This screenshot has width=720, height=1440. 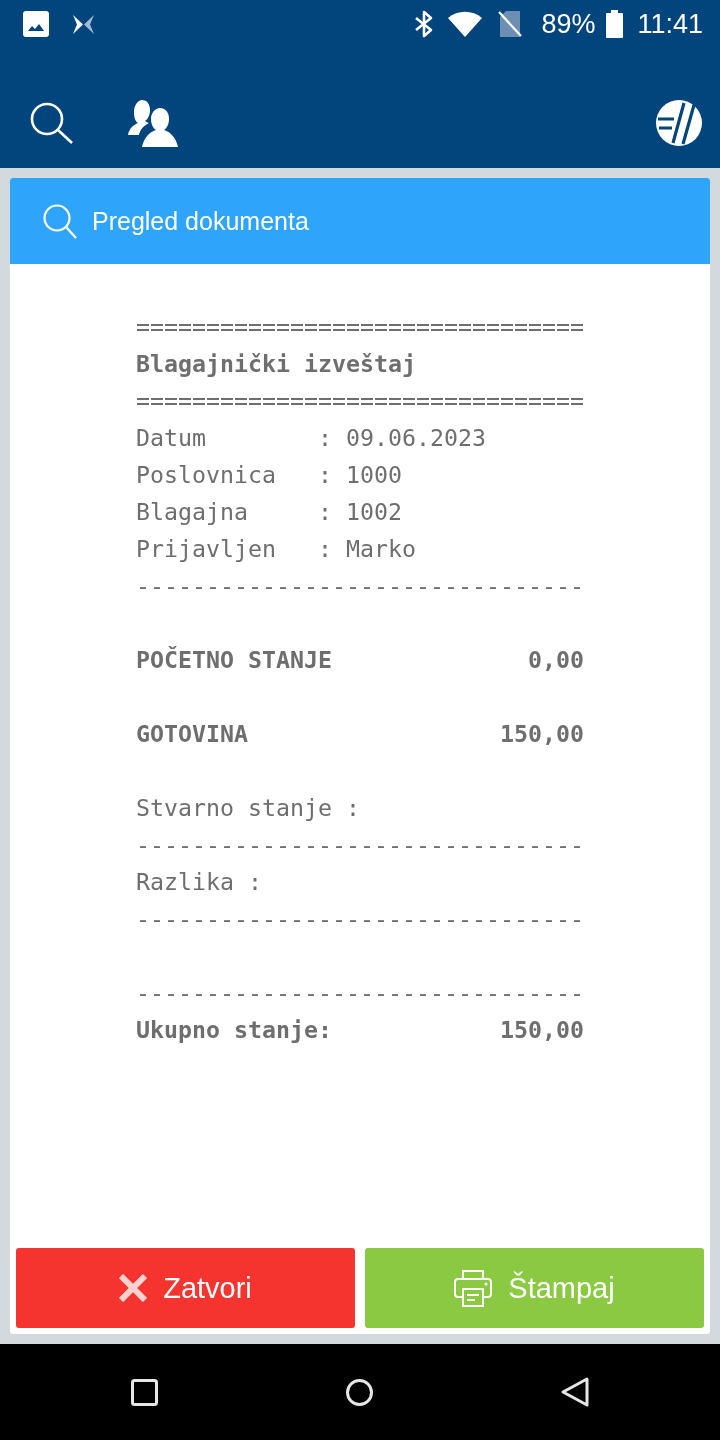 What do you see at coordinates (200, 221) in the screenshot?
I see `panel-title: Pregled dokumenta` at bounding box center [200, 221].